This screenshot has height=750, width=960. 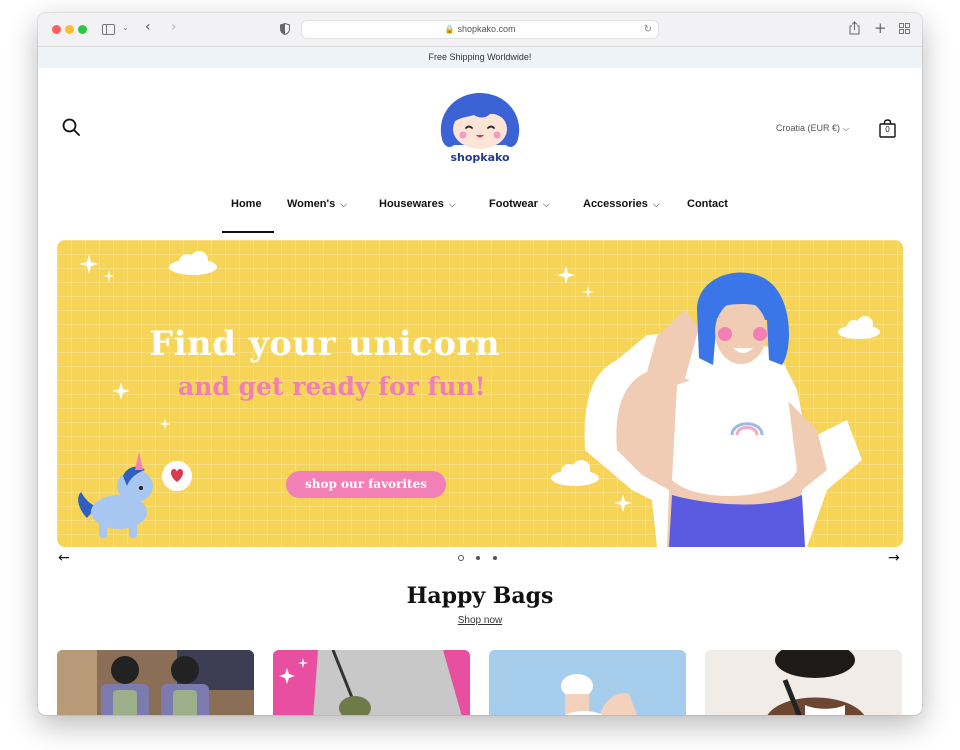 I want to click on new-tab-icon: +, so click(x=880, y=28).